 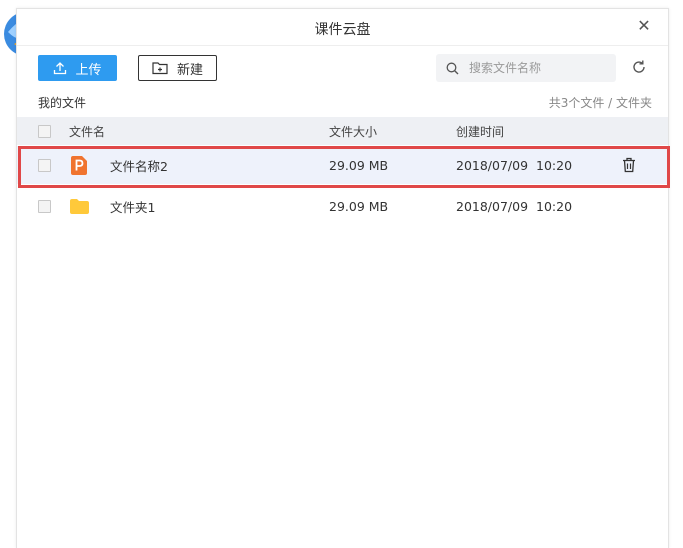 I want to click on upload-icon, so click(x=60, y=68).